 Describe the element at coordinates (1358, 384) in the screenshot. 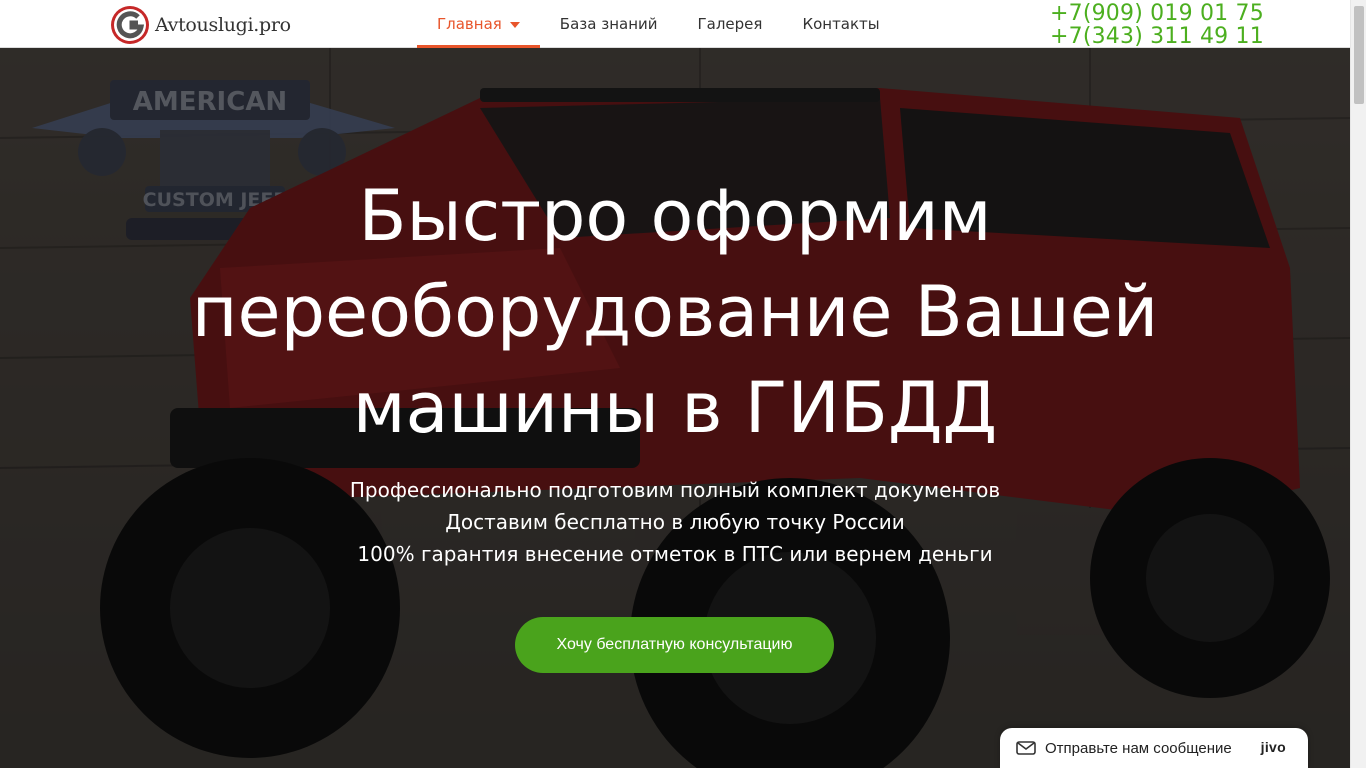

I see `page-scrollbar` at that location.